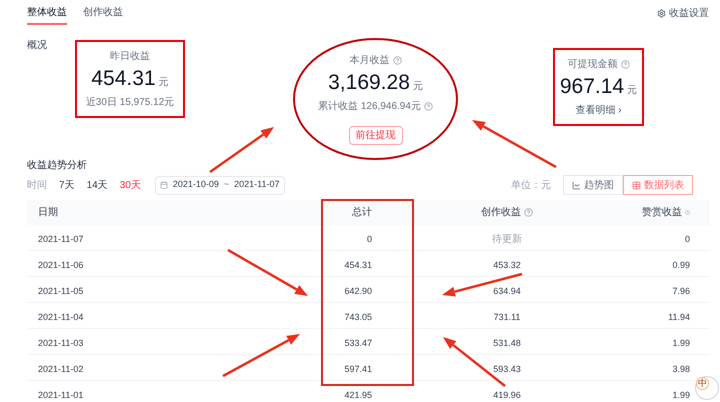 The height and width of the screenshot is (402, 720). I want to click on settings-icon, so click(661, 13).